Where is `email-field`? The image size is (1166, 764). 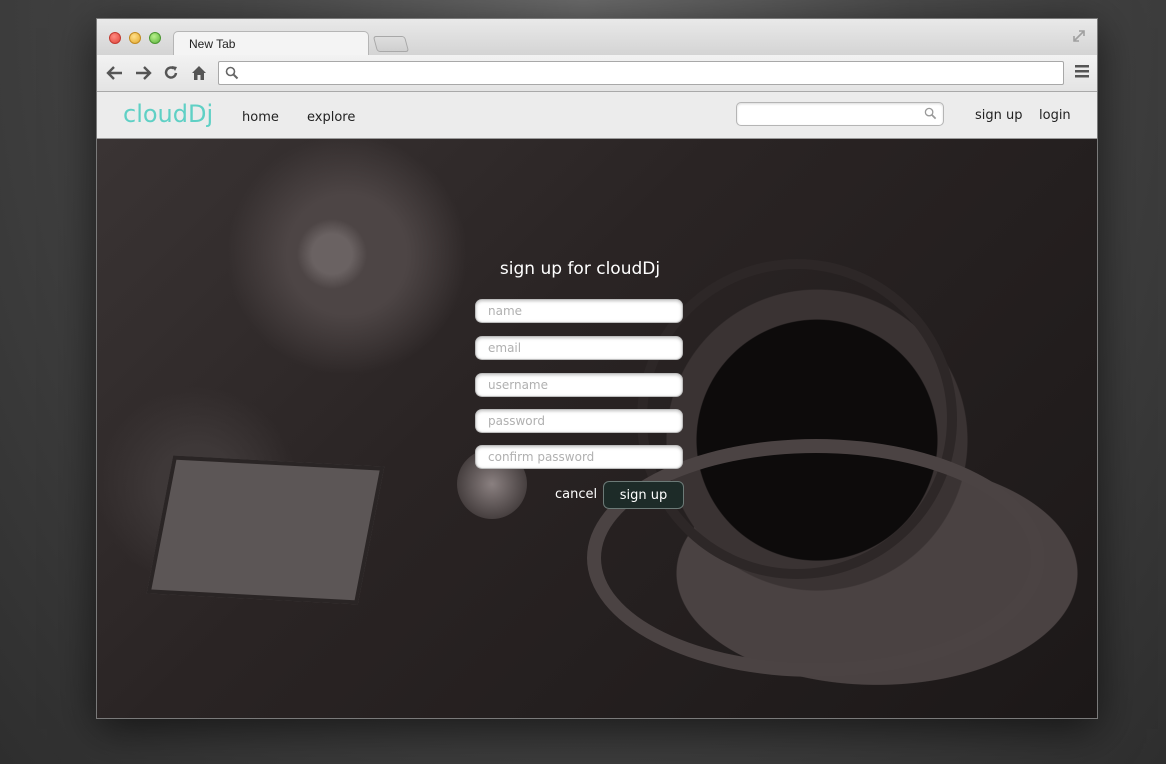 email-field is located at coordinates (579, 348).